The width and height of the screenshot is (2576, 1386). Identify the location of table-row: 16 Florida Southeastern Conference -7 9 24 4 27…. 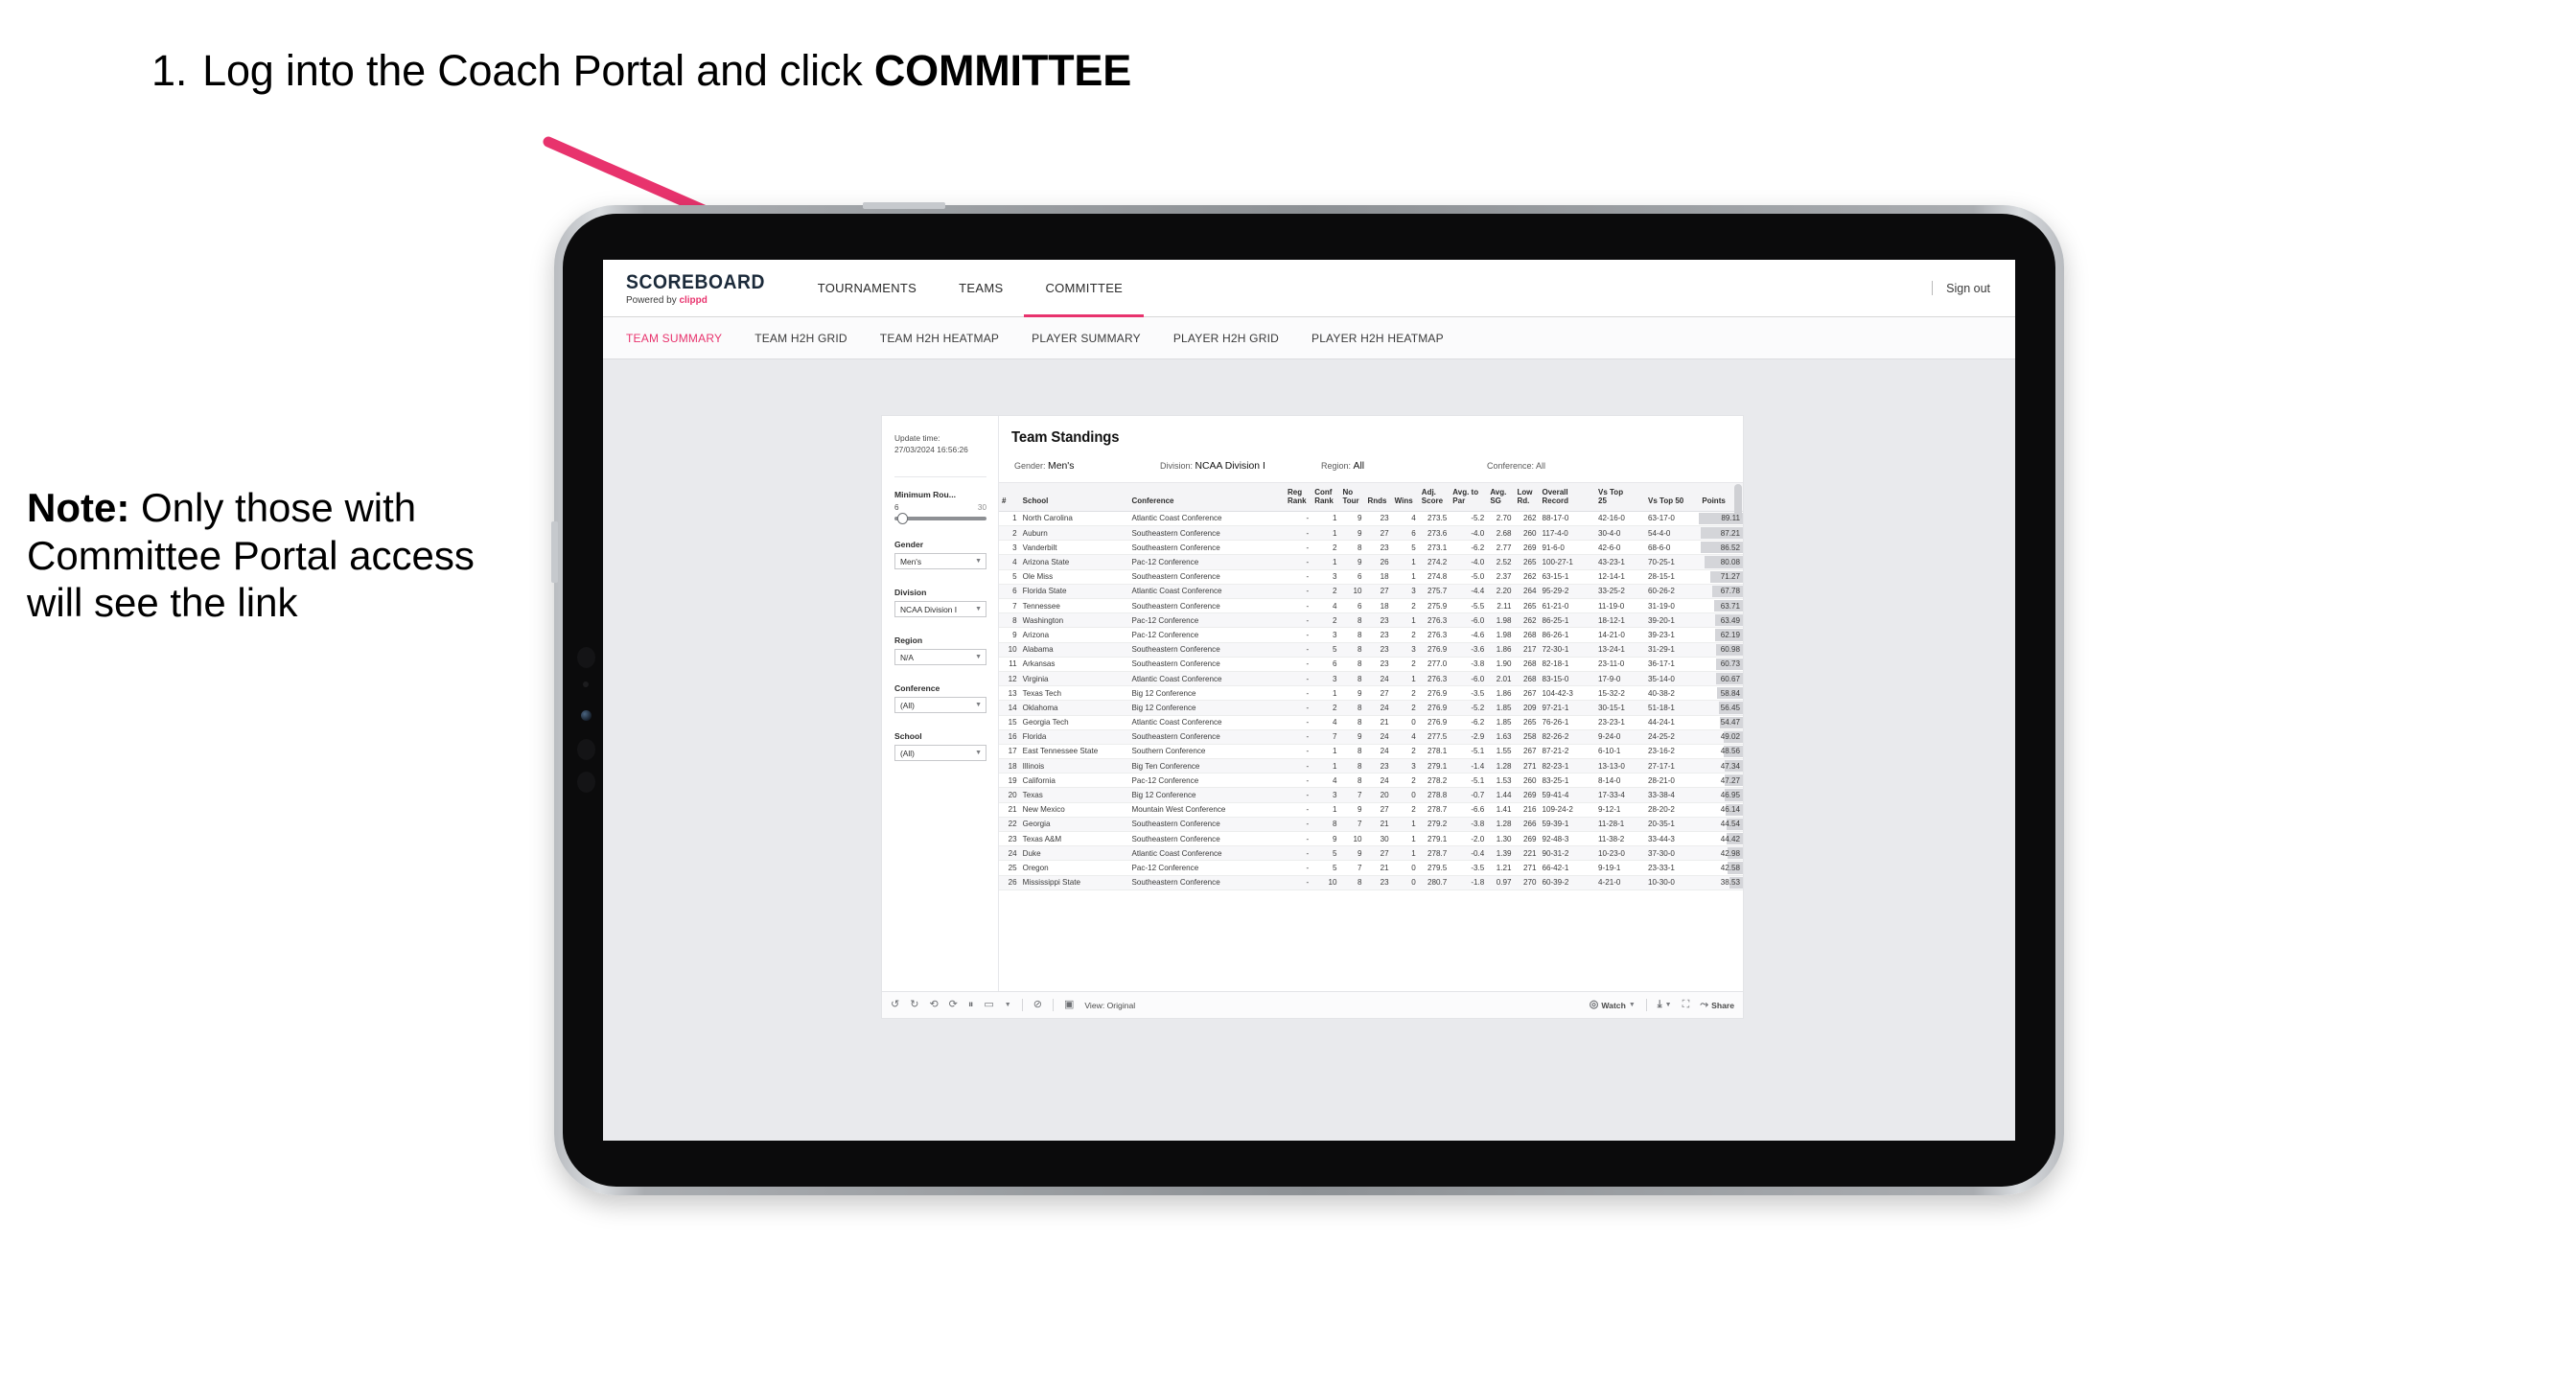
(1371, 737).